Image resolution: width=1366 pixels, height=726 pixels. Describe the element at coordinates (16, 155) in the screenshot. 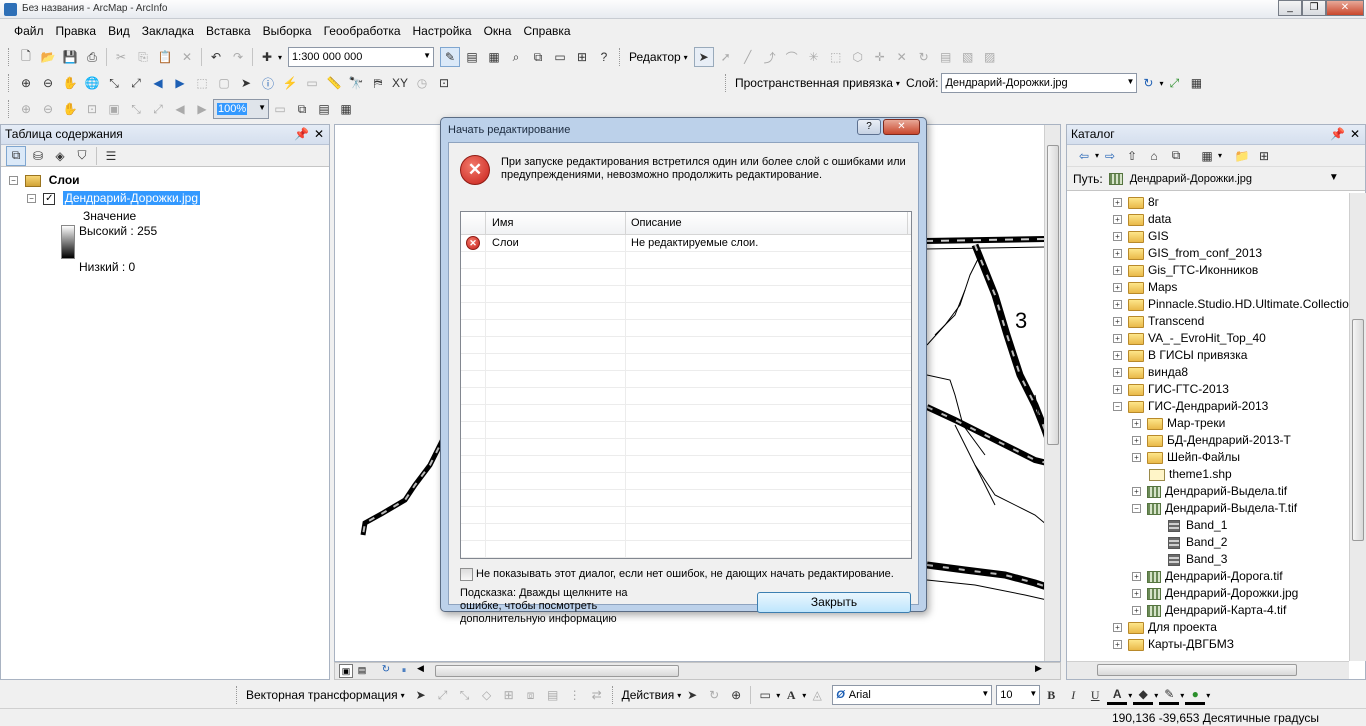

I see `list-by-drawing-order-icon: ⧉` at that location.